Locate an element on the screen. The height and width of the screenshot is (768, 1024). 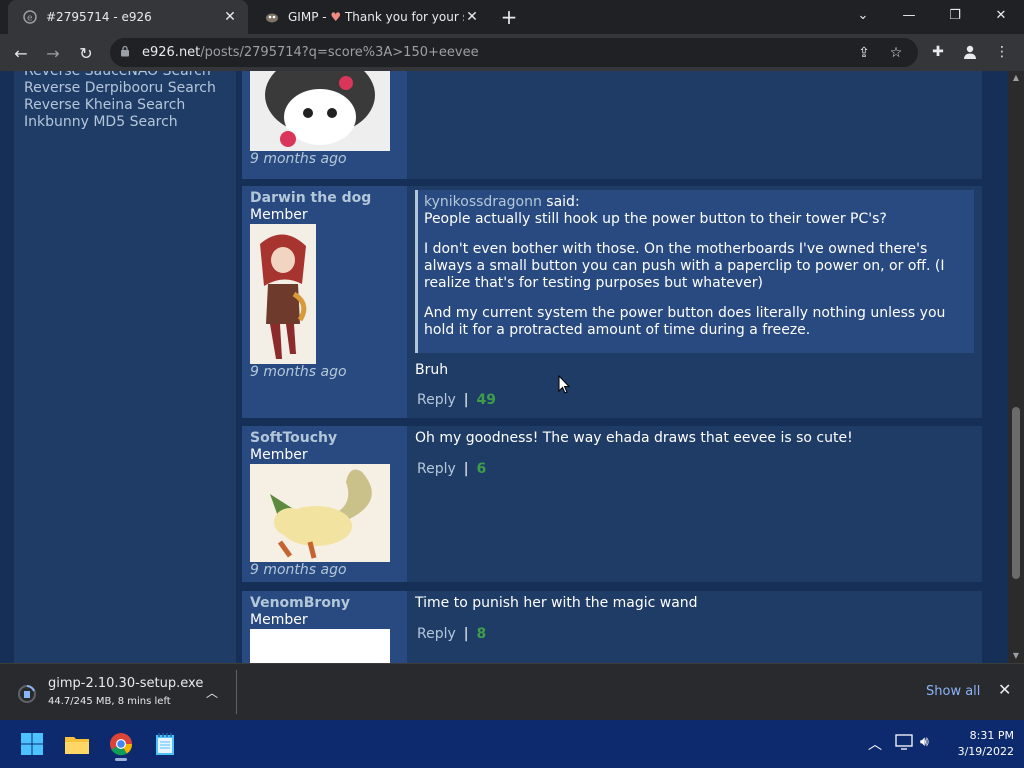
star-icon: ☆ is located at coordinates (896, 53).